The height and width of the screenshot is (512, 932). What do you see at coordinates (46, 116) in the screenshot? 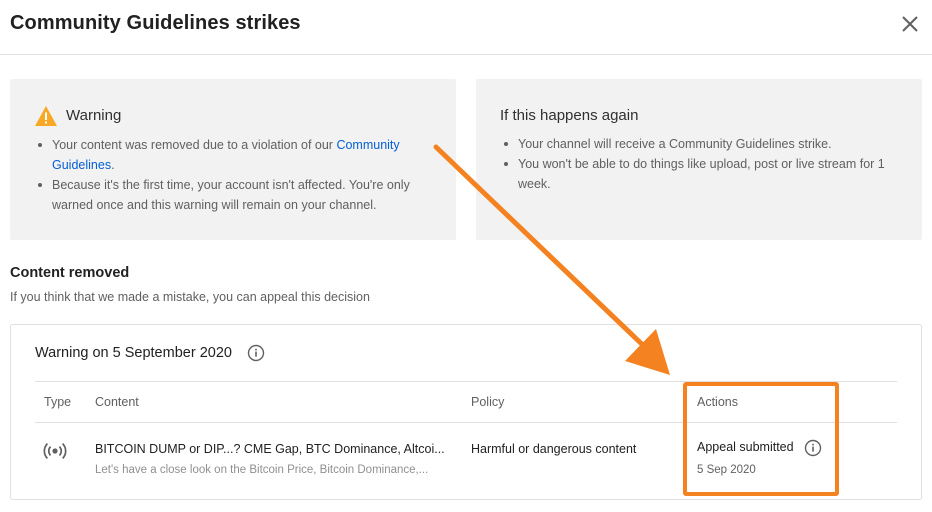
I see `warning-triangle-icon` at bounding box center [46, 116].